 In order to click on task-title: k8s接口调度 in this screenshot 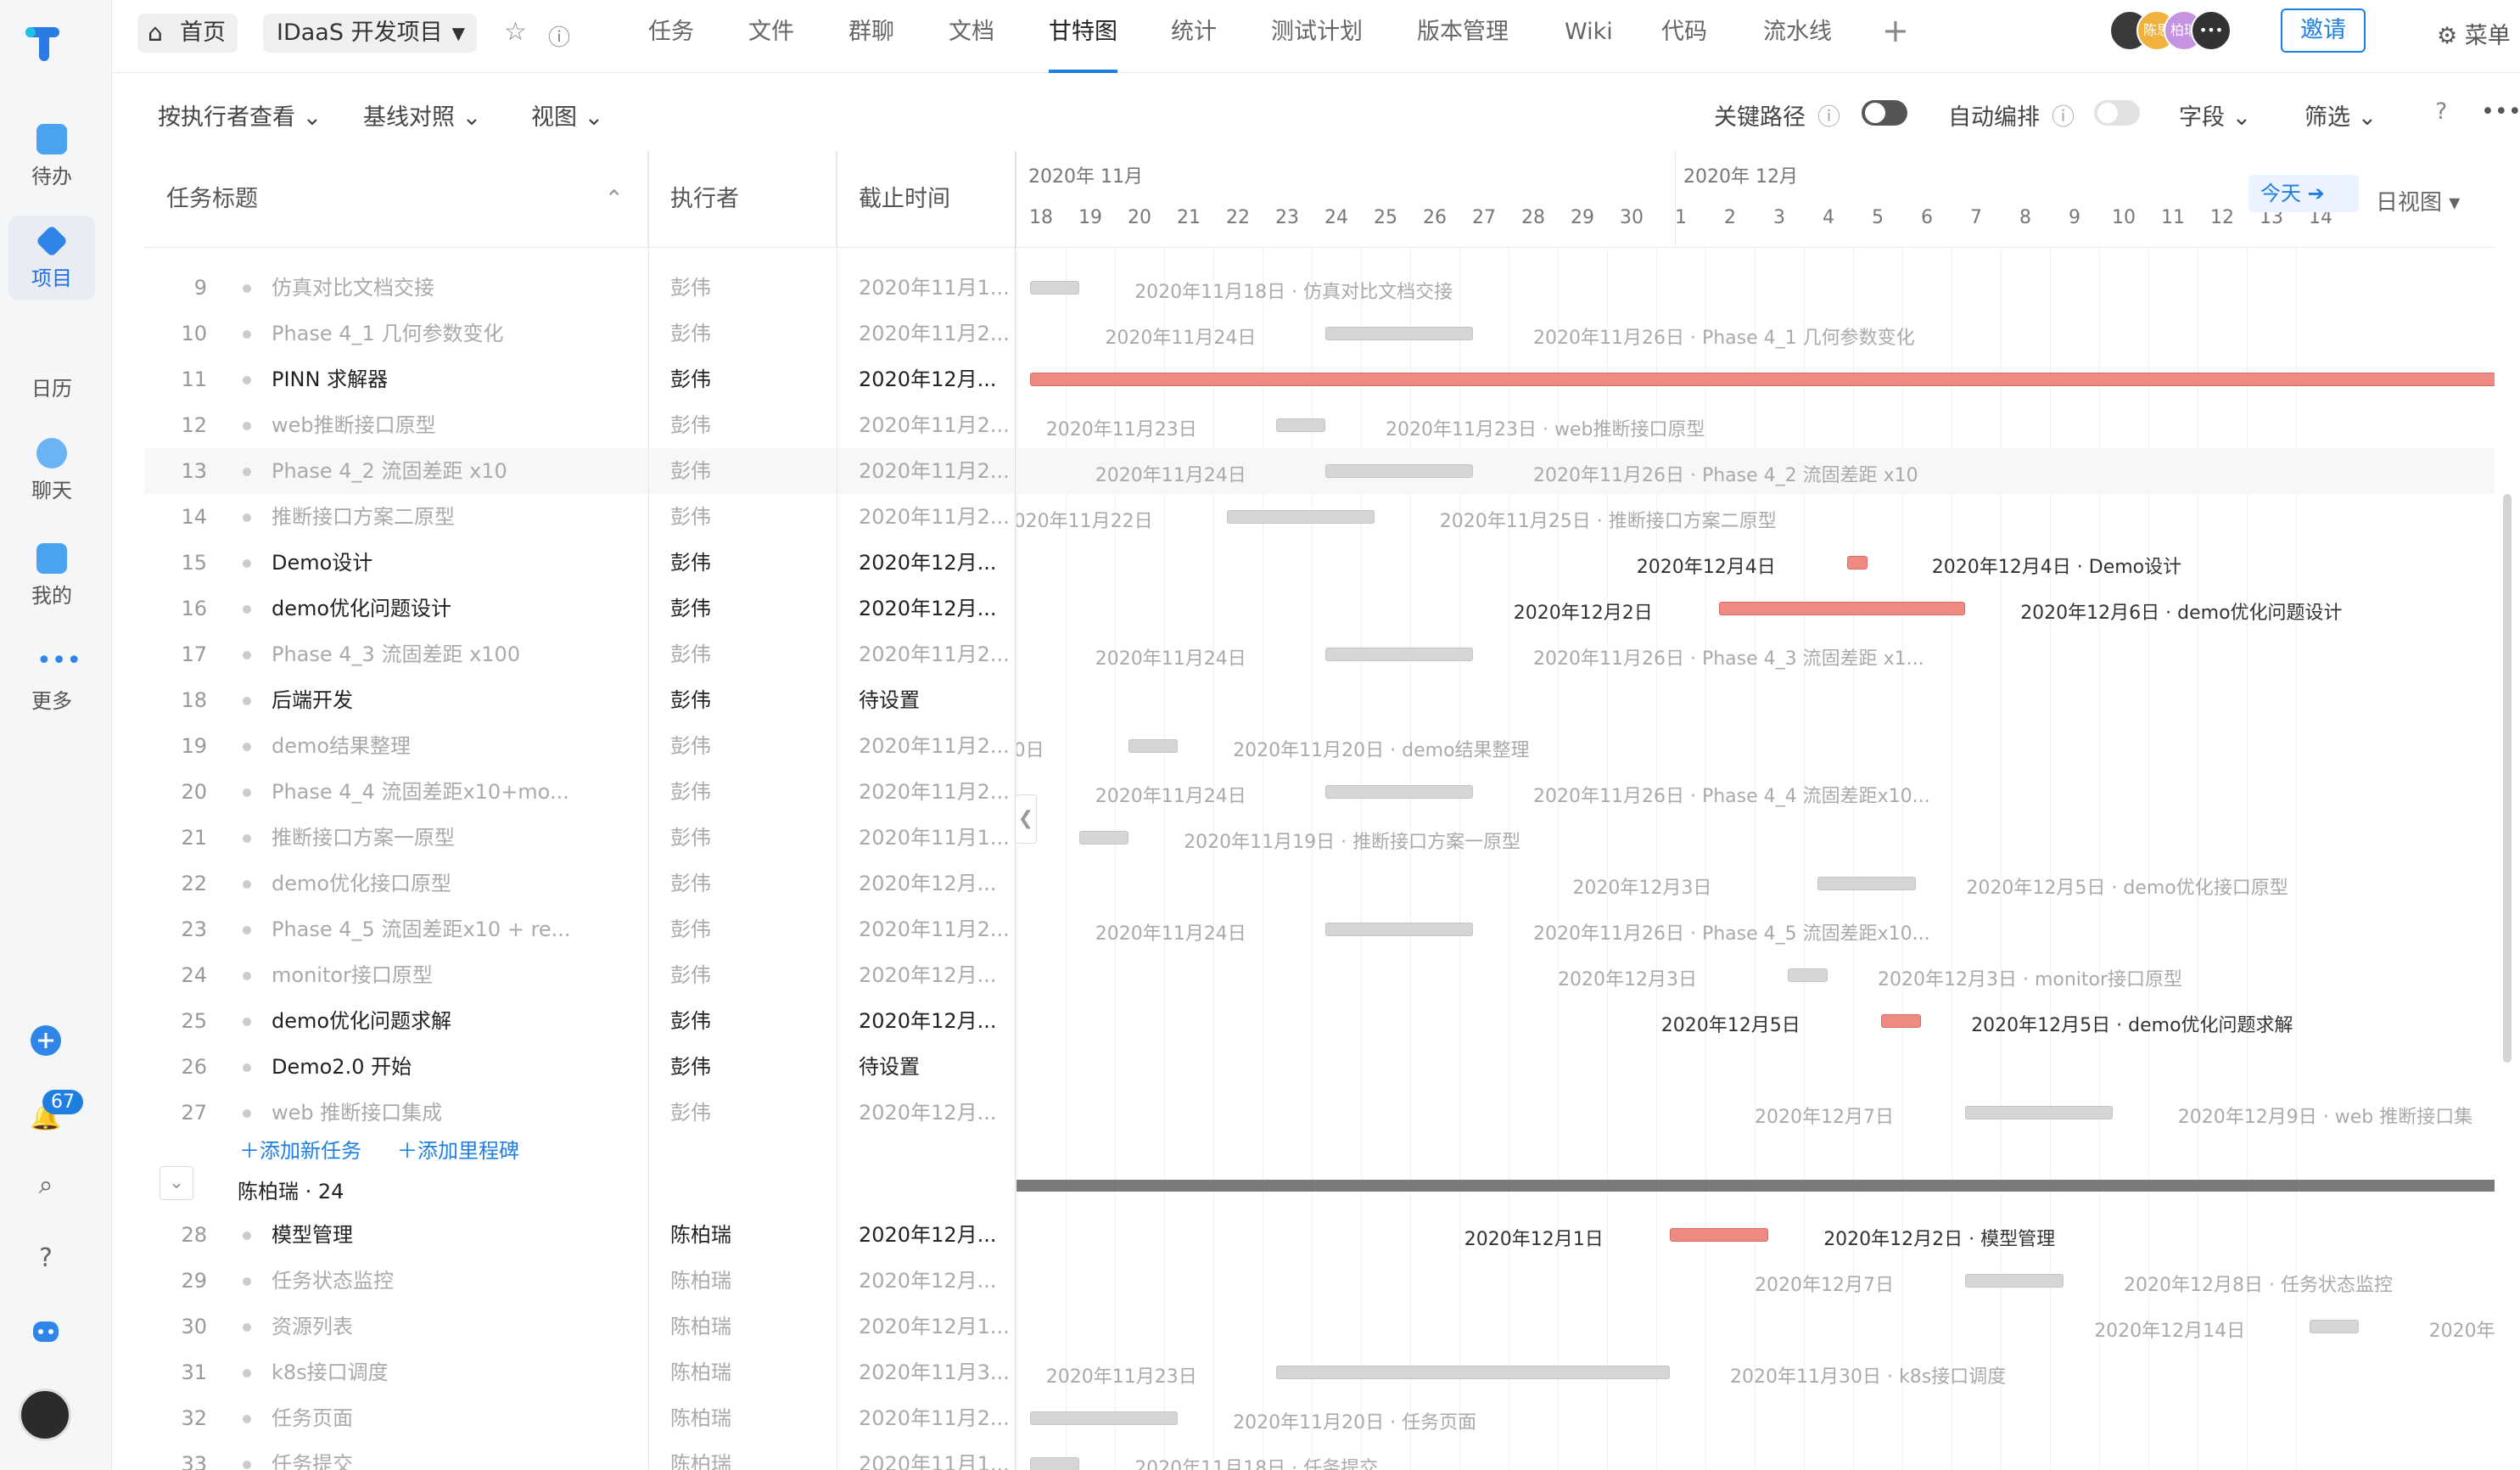, I will do `click(442, 1372)`.